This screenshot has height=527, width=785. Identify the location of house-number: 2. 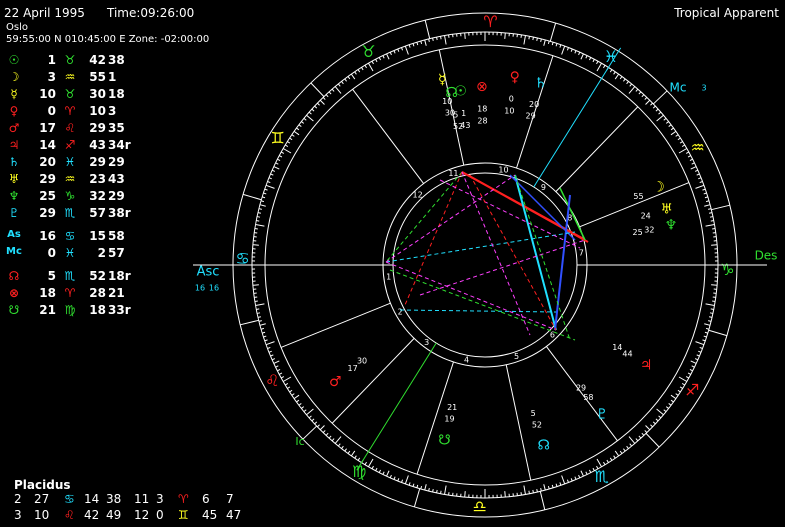
(400, 312).